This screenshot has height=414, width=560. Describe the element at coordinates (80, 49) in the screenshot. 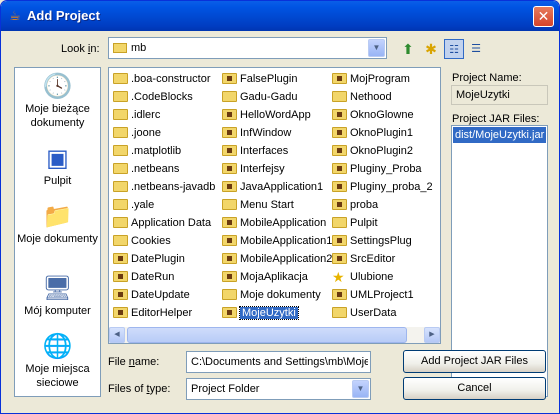

I see `look-in-label: Look in:` at that location.